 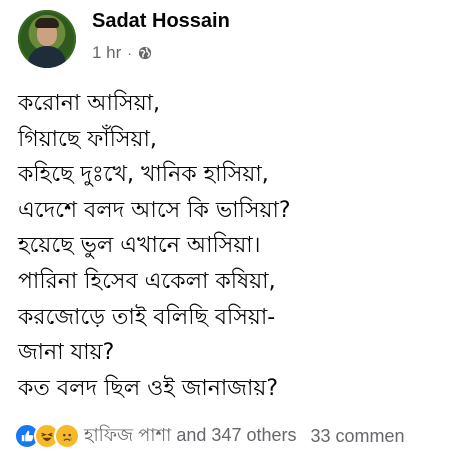 What do you see at coordinates (89, 103) in the screenshot?
I see `poem-line: করোনা আসিয়া,` at bounding box center [89, 103].